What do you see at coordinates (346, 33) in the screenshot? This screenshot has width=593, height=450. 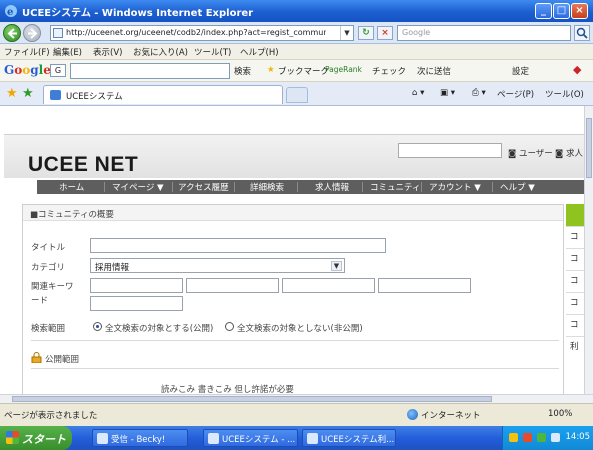 I see `url-dropdown-button: ▼` at bounding box center [346, 33].